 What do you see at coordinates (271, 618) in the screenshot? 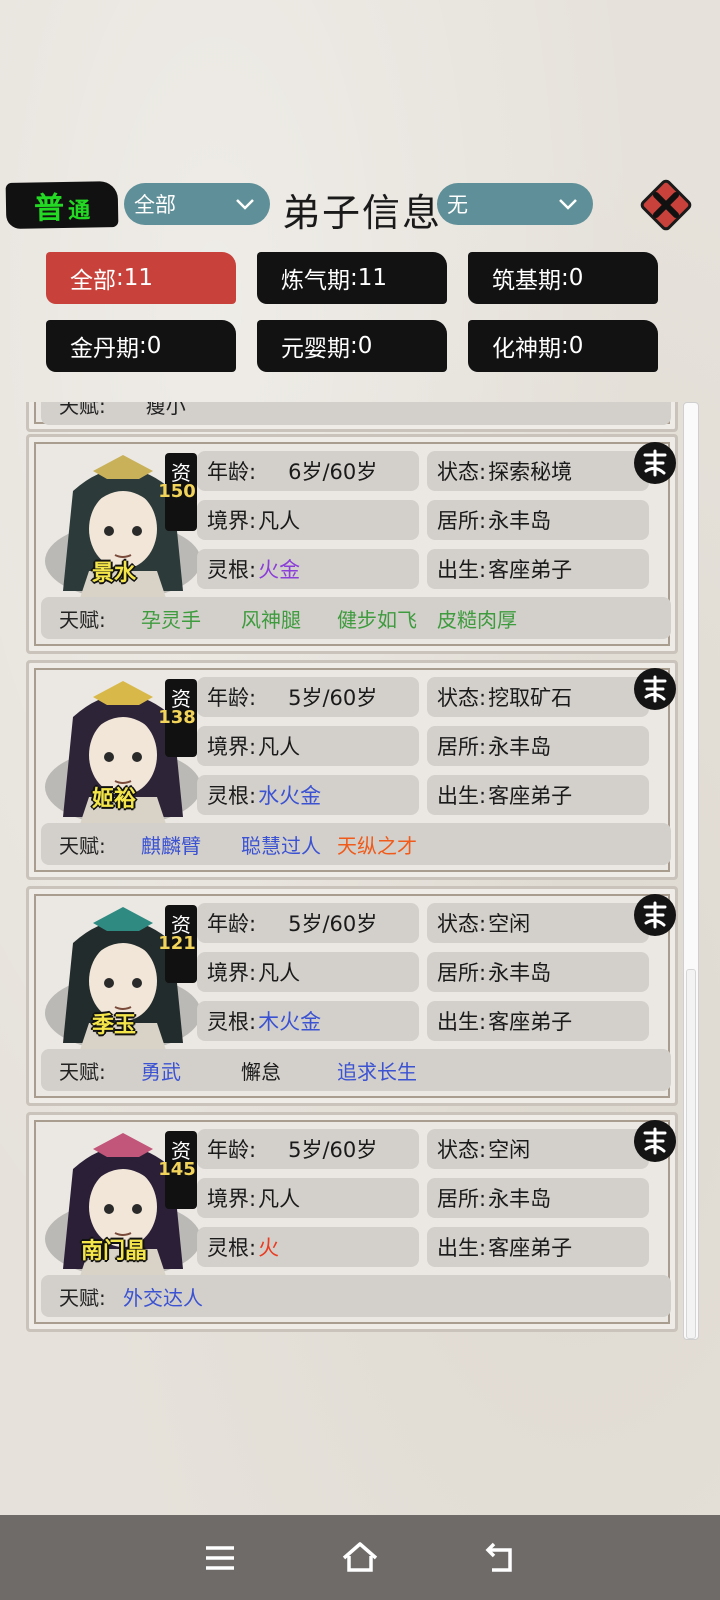
I see `talent-item: 风神腿` at bounding box center [271, 618].